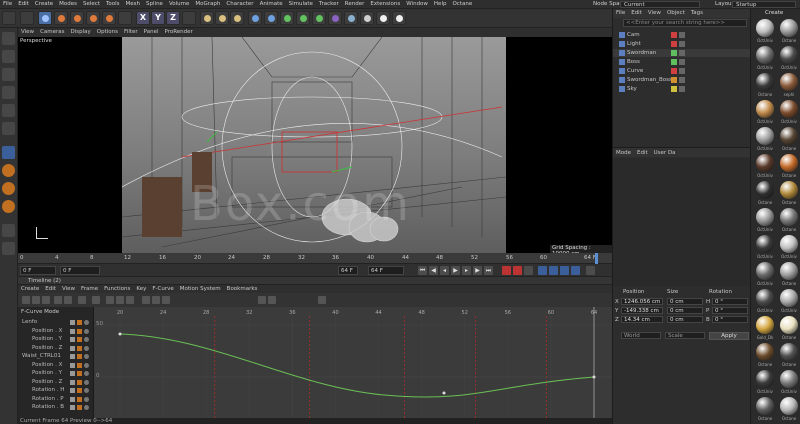 Image resolution: width=800 pixels, height=424 pixels. Describe the element at coordinates (422, 270) in the screenshot. I see `go-to-start-icon: ⏮` at that location.